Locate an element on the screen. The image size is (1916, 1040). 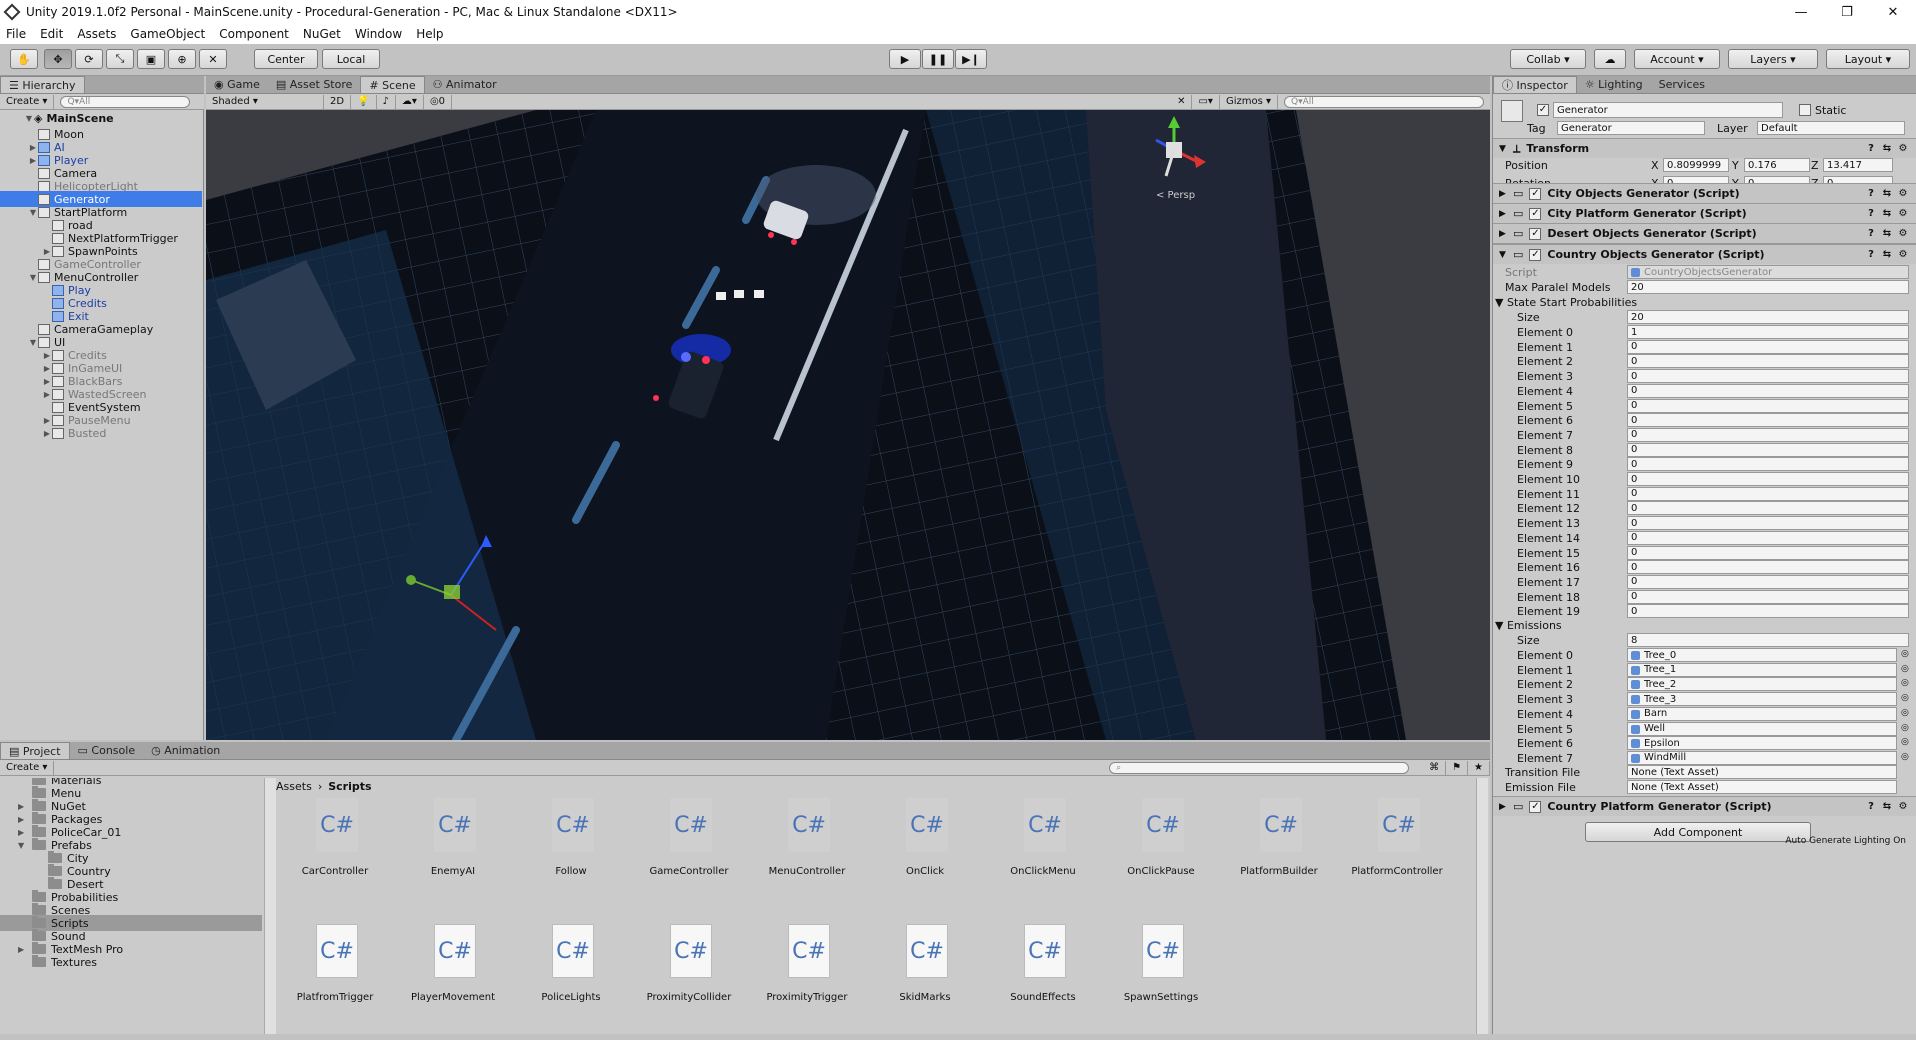
camera-settings-icon: ▭▾ is located at coordinates (1206, 101).